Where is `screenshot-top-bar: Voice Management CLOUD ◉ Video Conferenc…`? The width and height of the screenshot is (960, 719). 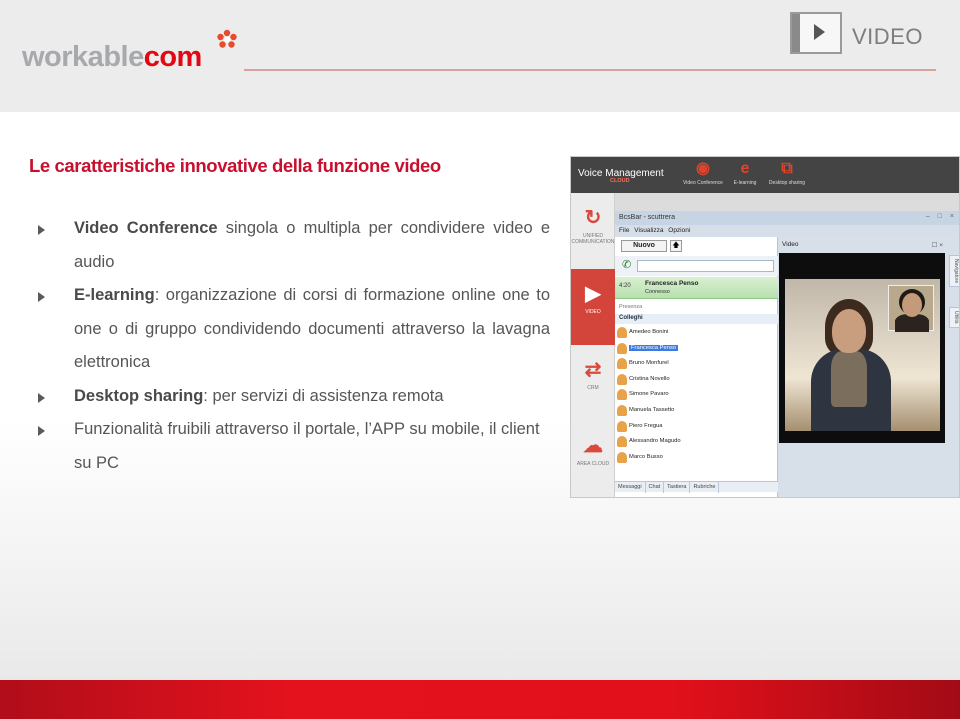 screenshot-top-bar: Voice Management CLOUD ◉ Video Conferenc… is located at coordinates (765, 175).